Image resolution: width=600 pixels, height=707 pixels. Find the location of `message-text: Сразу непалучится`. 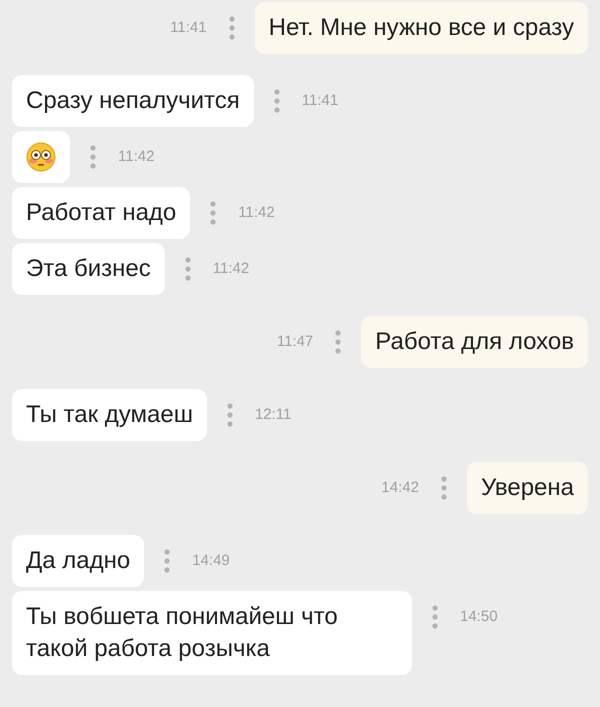

message-text: Сразу непалучится is located at coordinates (133, 101).